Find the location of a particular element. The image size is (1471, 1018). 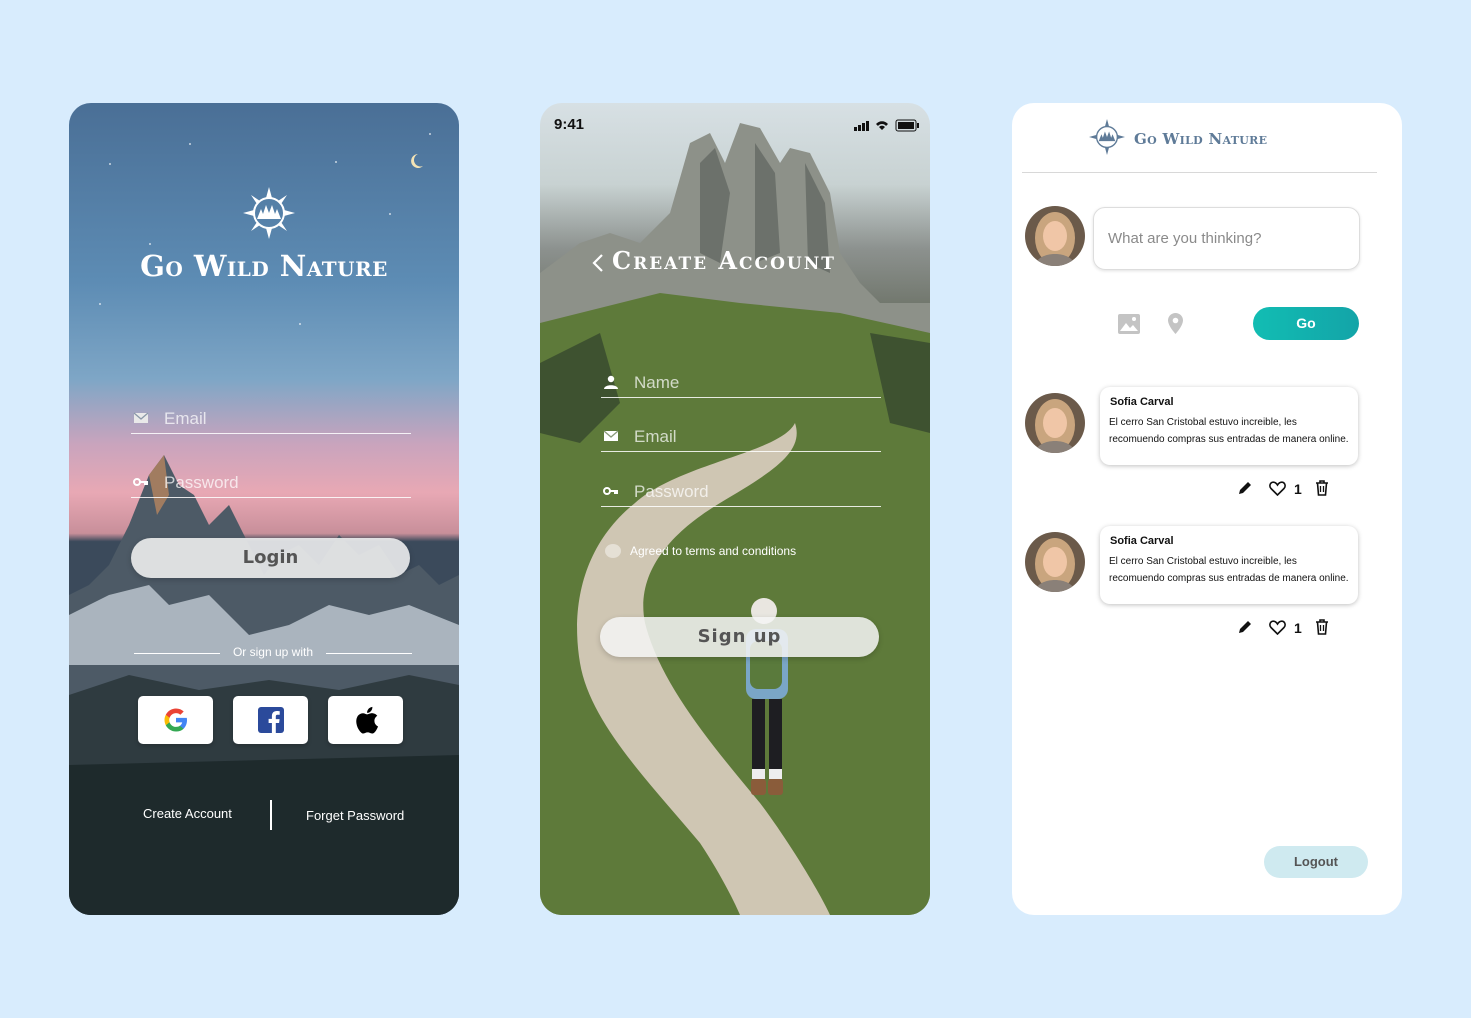

image-icon is located at coordinates (1129, 324).